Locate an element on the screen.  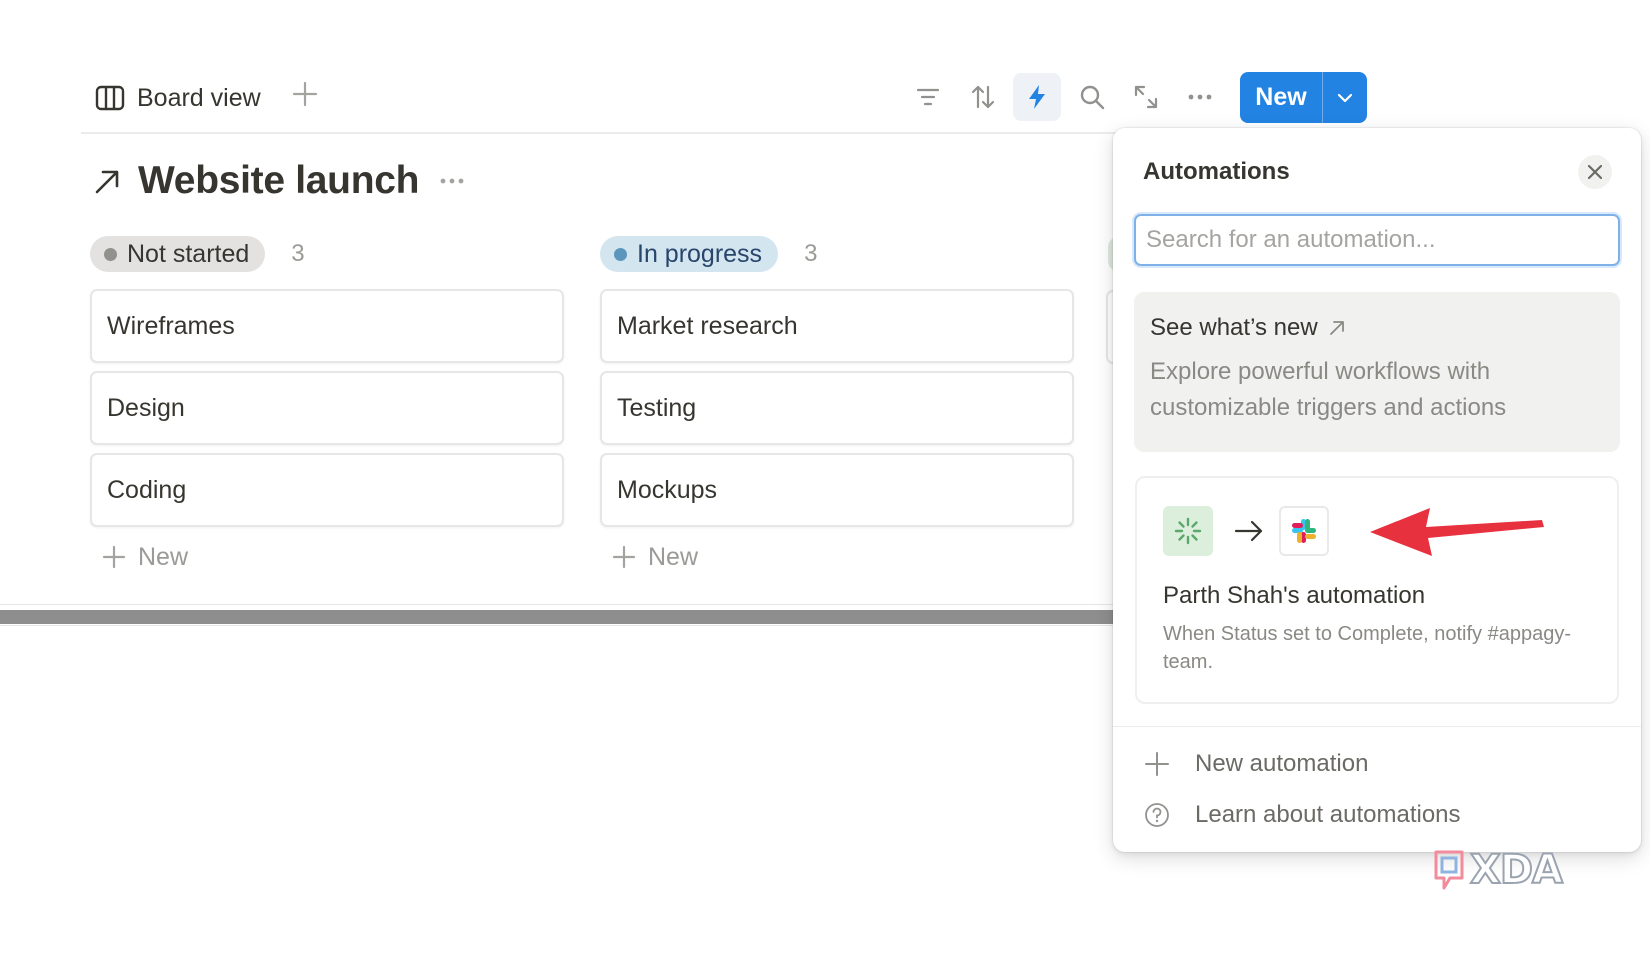
annotation-arrow-icon is located at coordinates (1457, 532).